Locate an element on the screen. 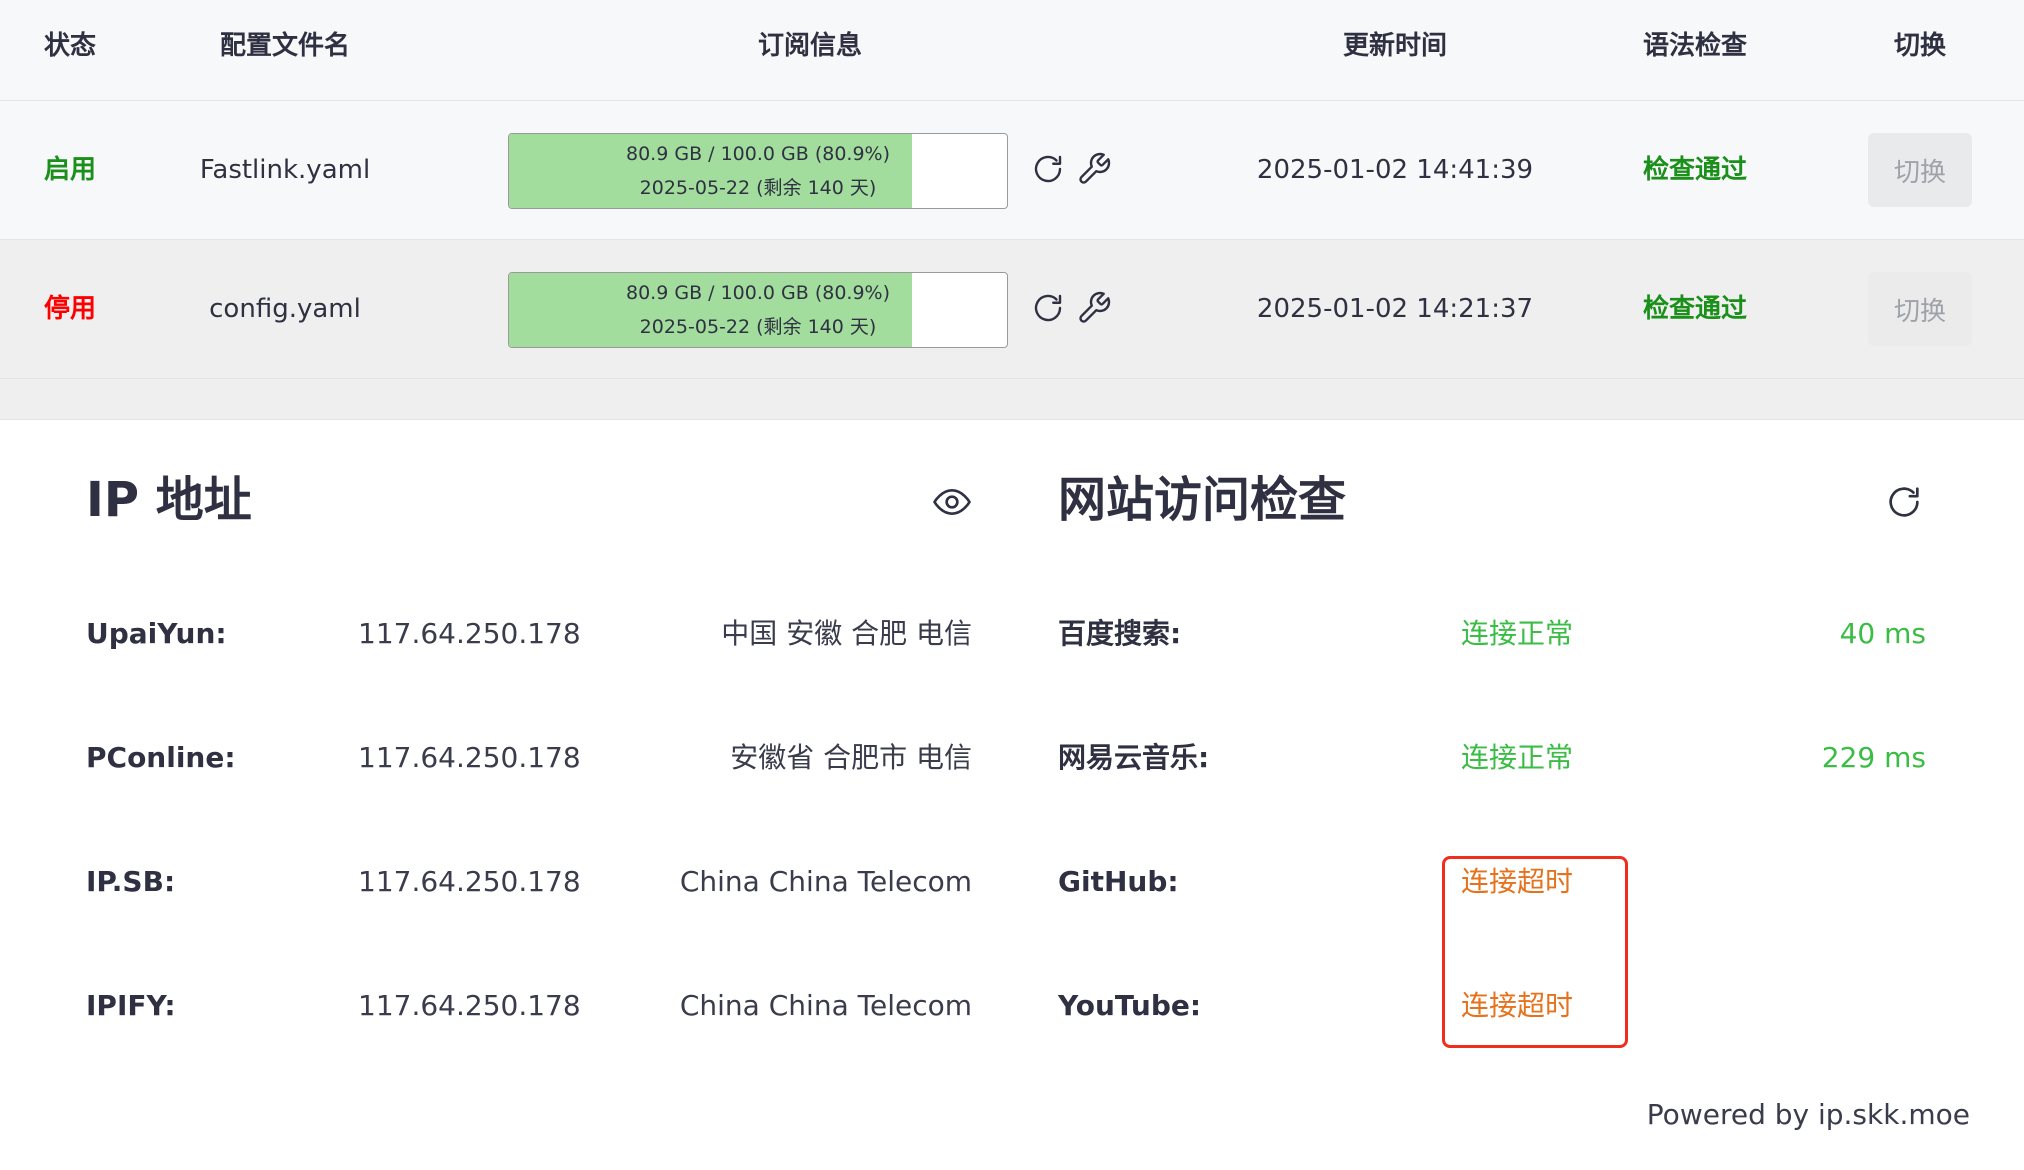 This screenshot has height=1170, width=2024. table-footer-space is located at coordinates (1012, 399).